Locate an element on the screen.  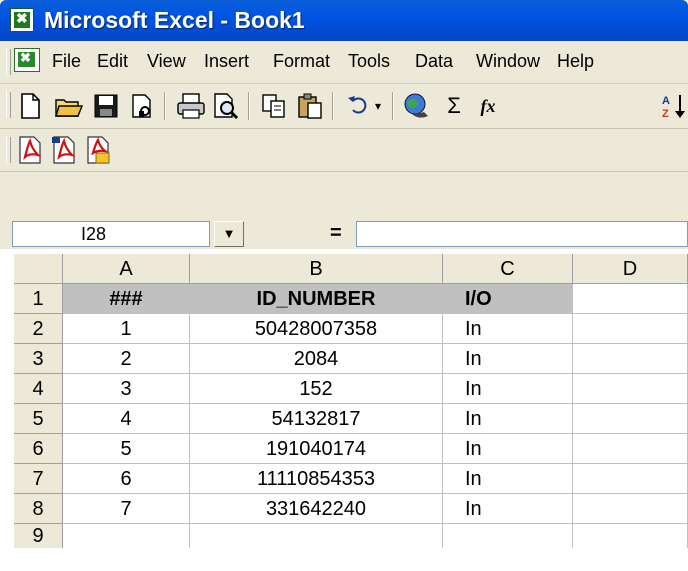
table-cell: 331642240 is located at coordinates (316, 509).